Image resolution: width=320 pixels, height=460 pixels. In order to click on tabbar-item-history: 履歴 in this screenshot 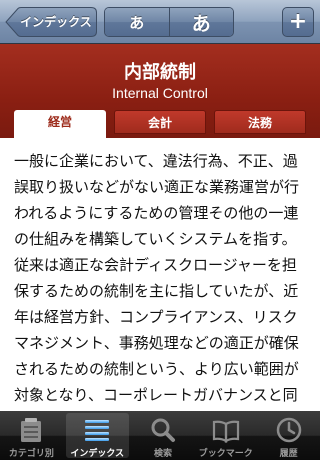, I will do `click(288, 435)`.